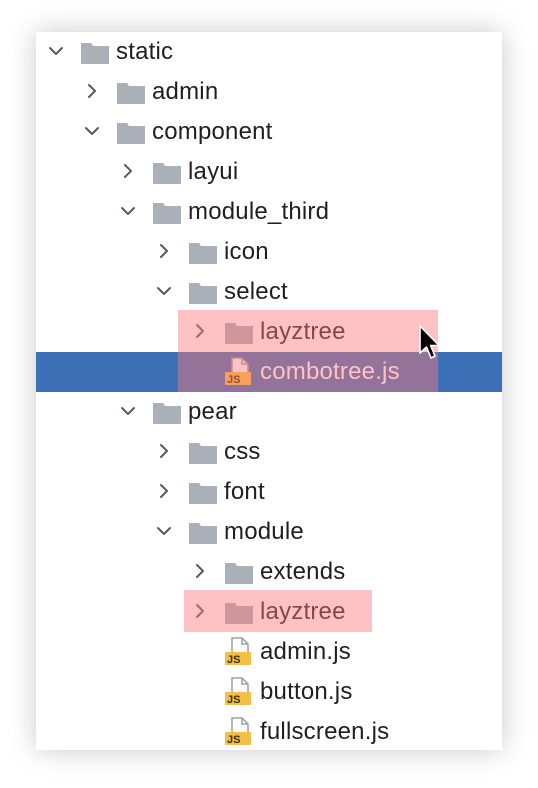 This screenshot has width=538, height=788. What do you see at coordinates (242, 451) in the screenshot?
I see `tree-item-label: css` at bounding box center [242, 451].